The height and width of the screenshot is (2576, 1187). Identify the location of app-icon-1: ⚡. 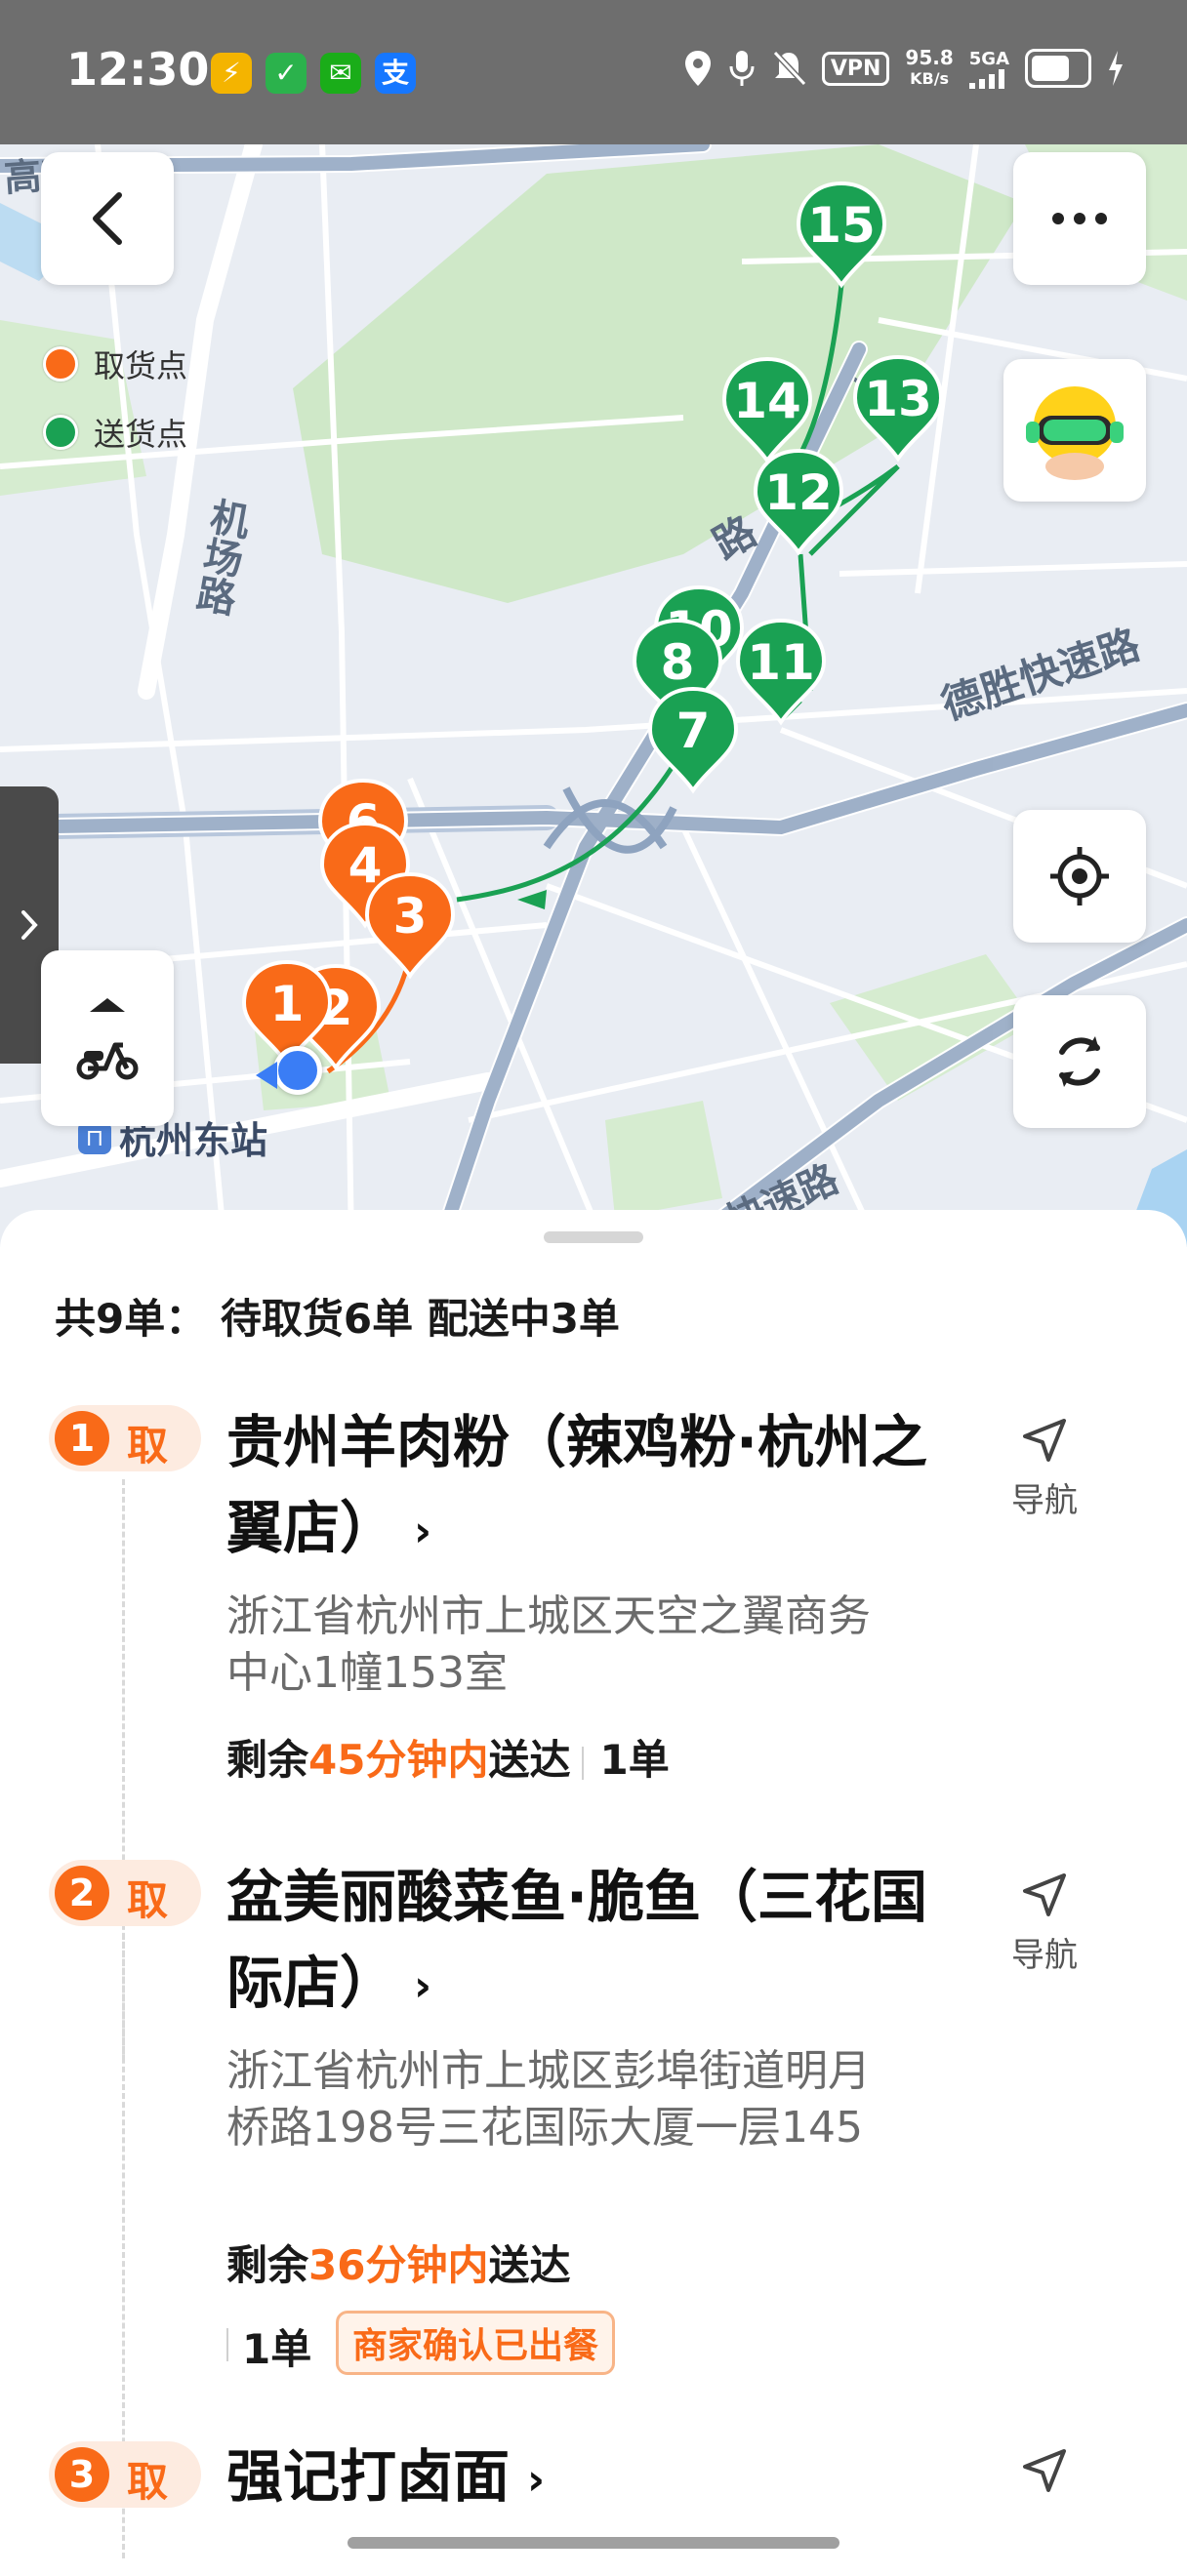
(231, 73).